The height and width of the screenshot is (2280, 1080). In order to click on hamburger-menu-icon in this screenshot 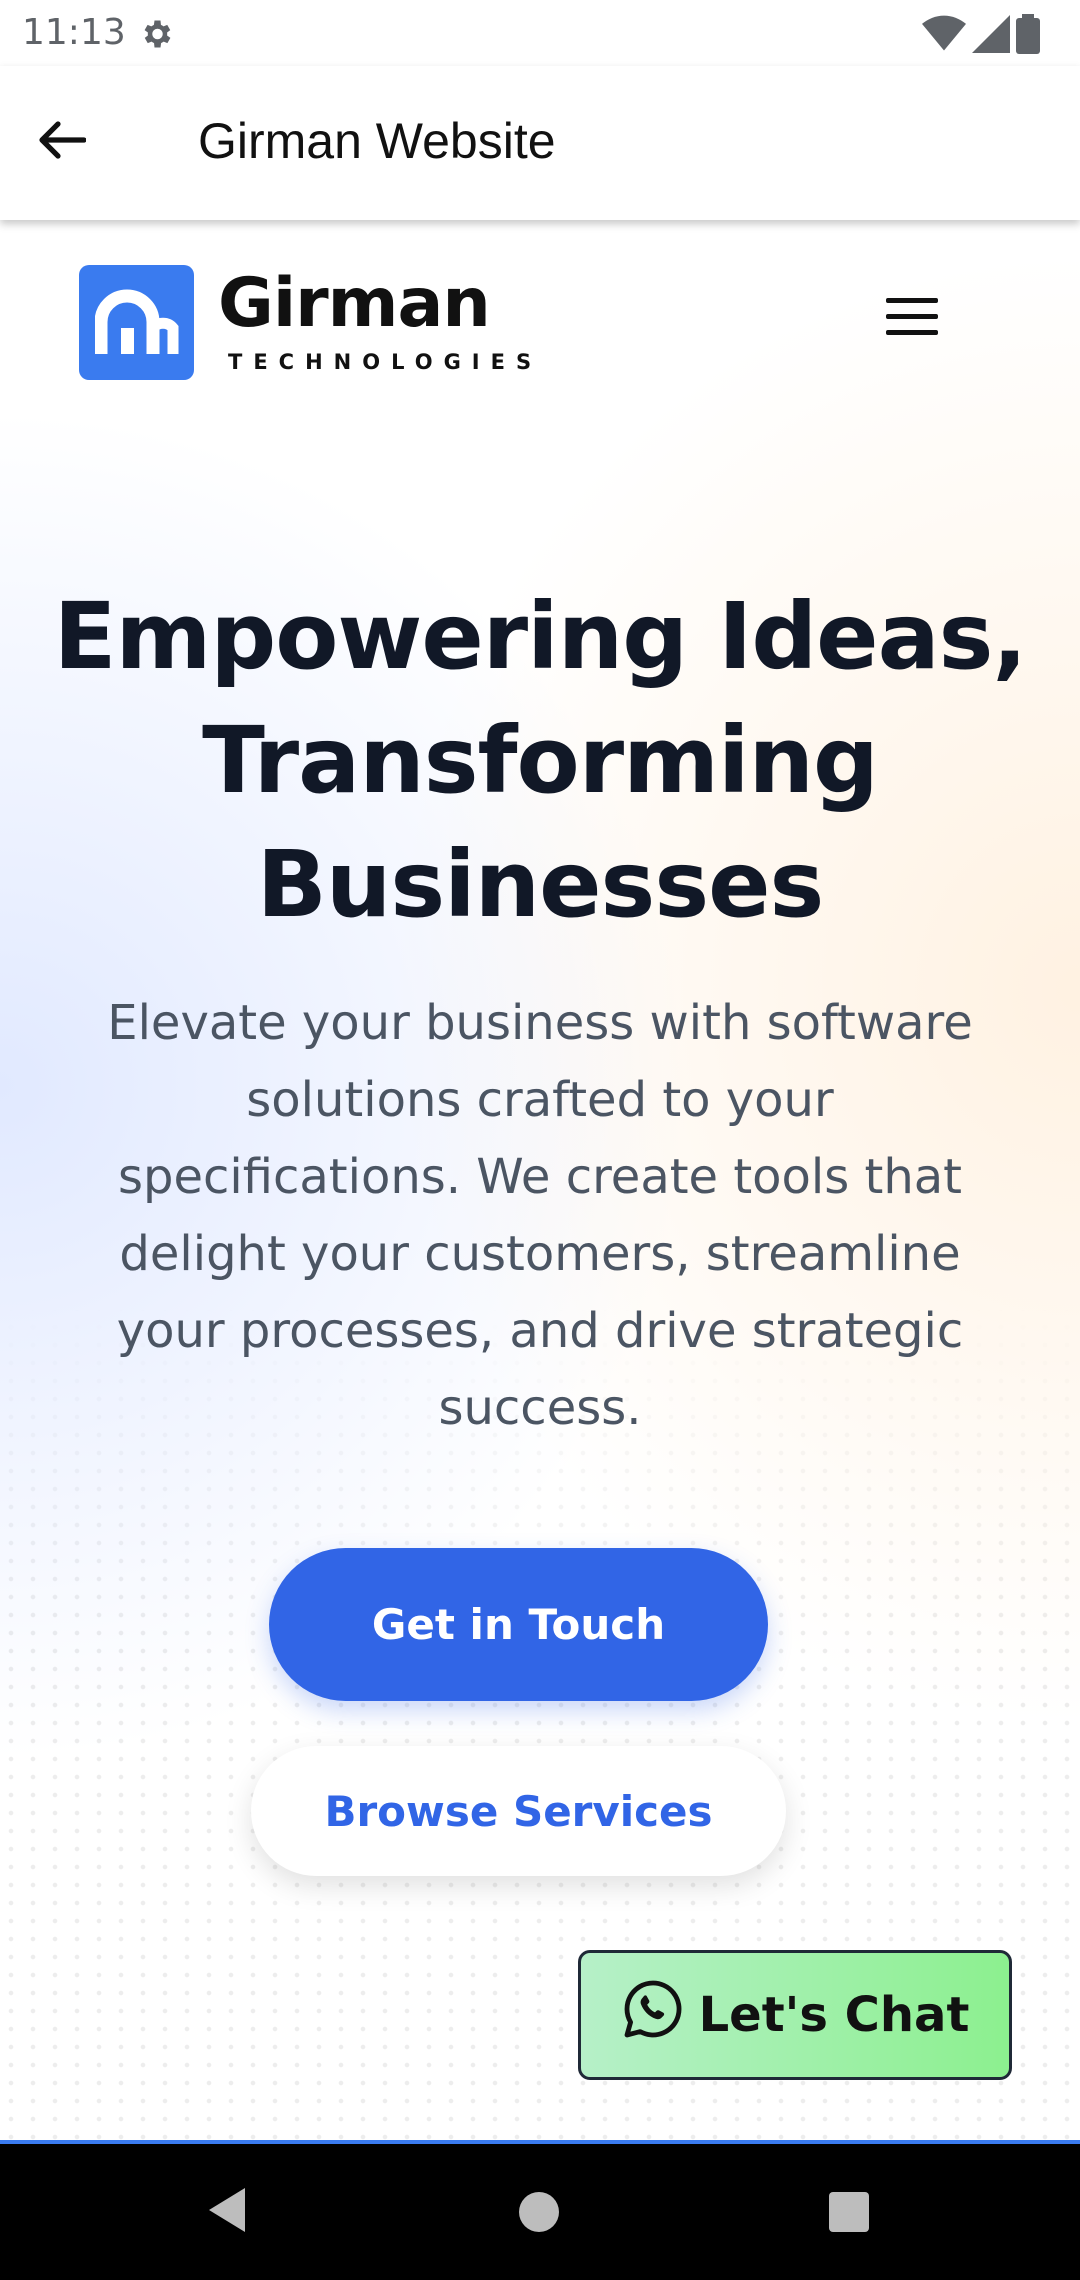, I will do `click(916, 323)`.